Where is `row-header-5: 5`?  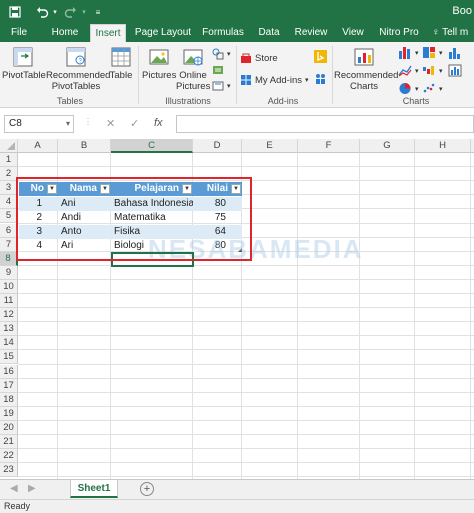
row-header-5: 5 is located at coordinates (9, 216).